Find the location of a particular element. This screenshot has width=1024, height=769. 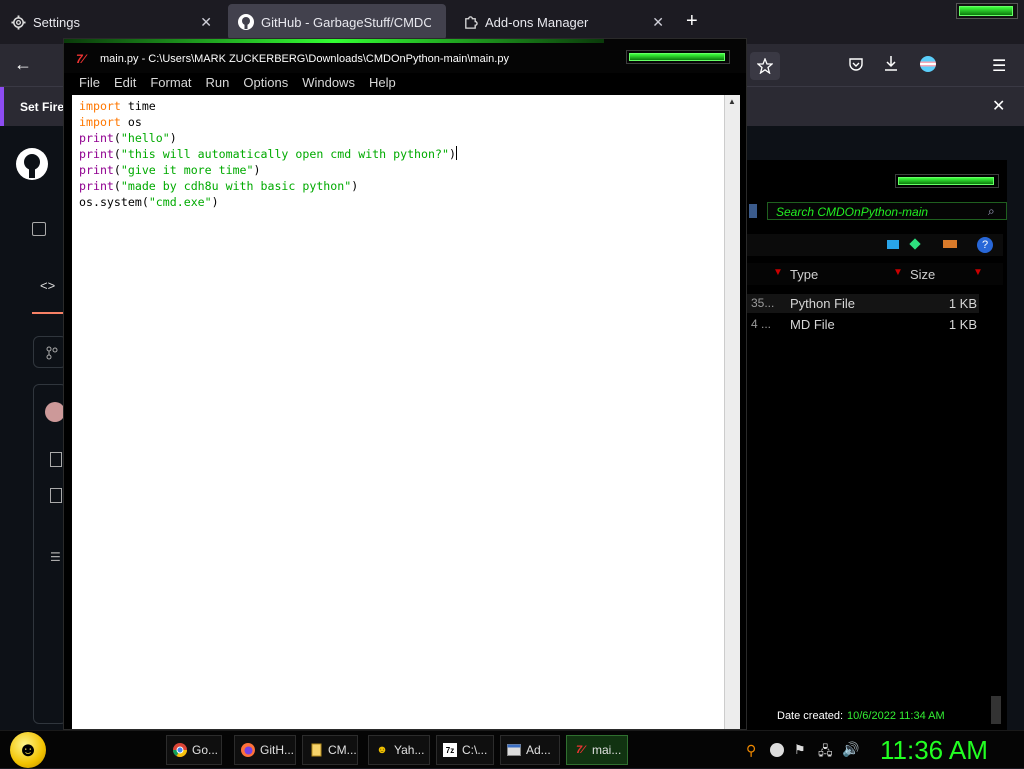

scroll-up-icon: ▲ is located at coordinates (734, 101).